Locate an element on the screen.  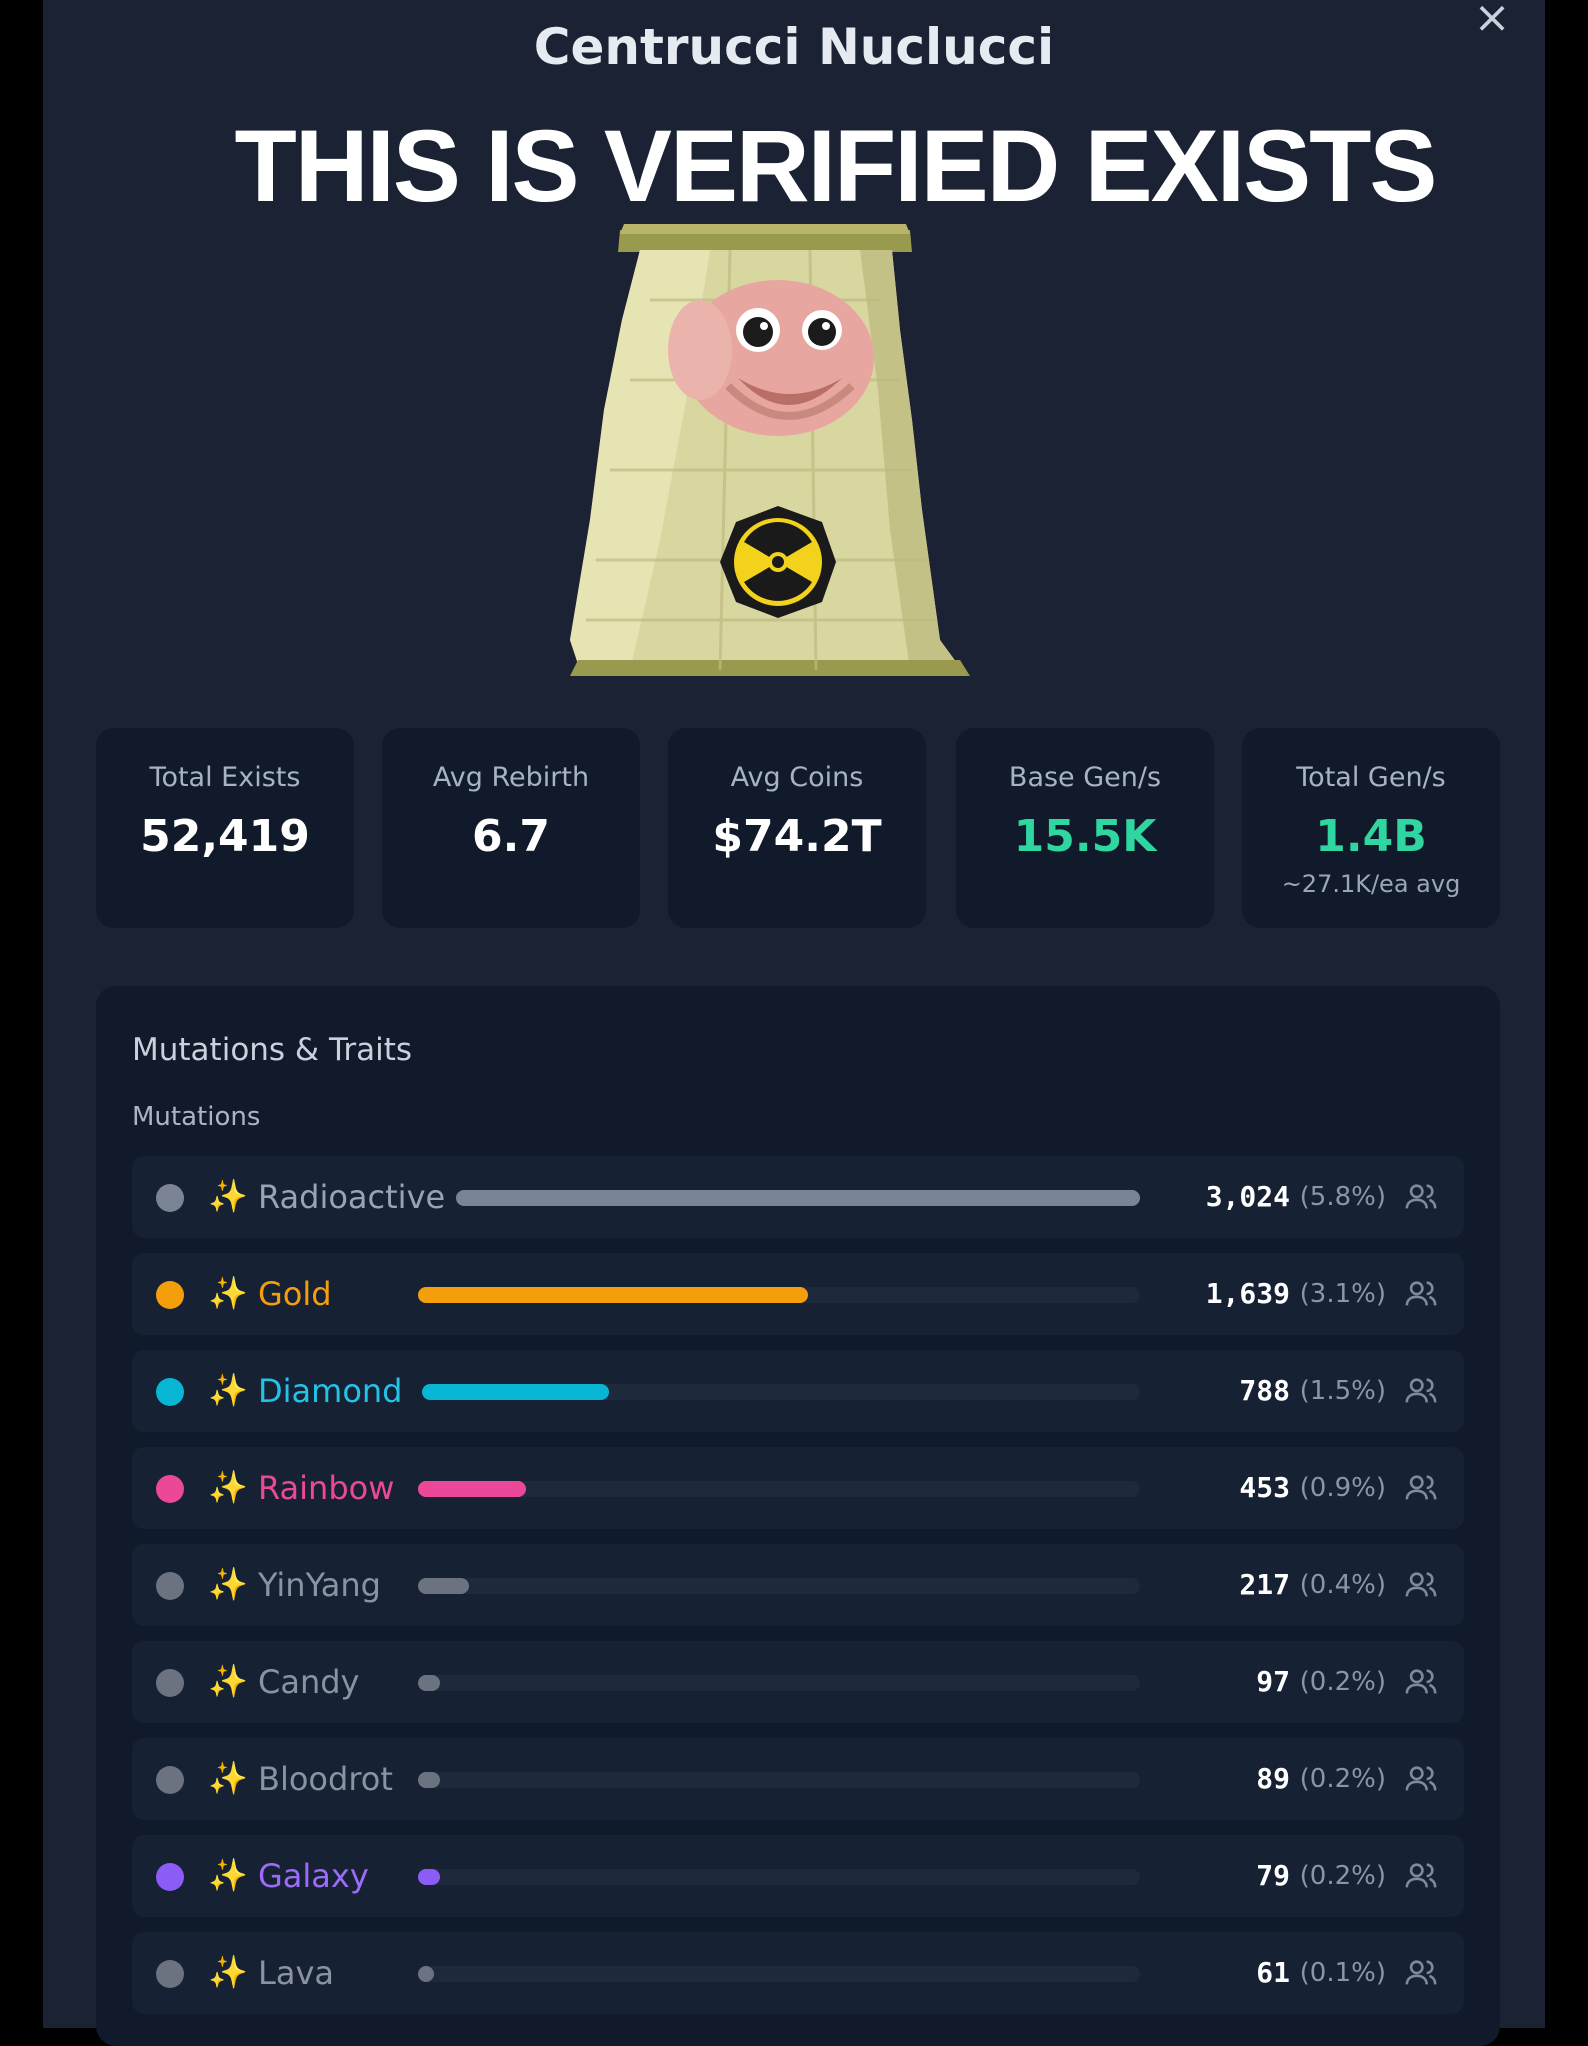
mutation-percent: (0.1%) is located at coordinates (1342, 1973).